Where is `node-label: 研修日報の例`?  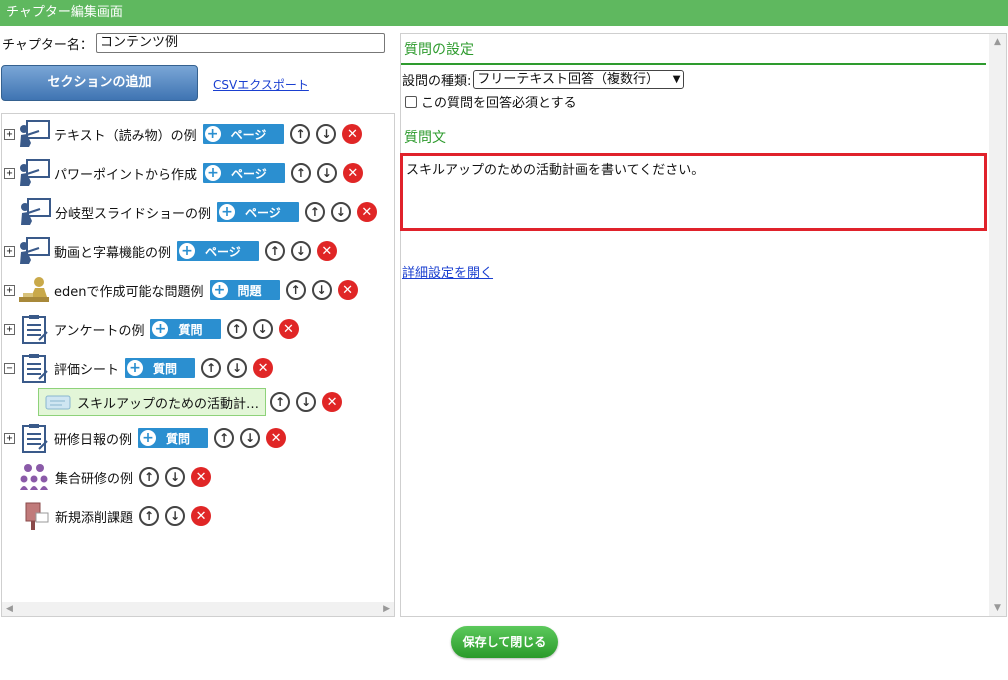
node-label: 研修日報の例 is located at coordinates (93, 438).